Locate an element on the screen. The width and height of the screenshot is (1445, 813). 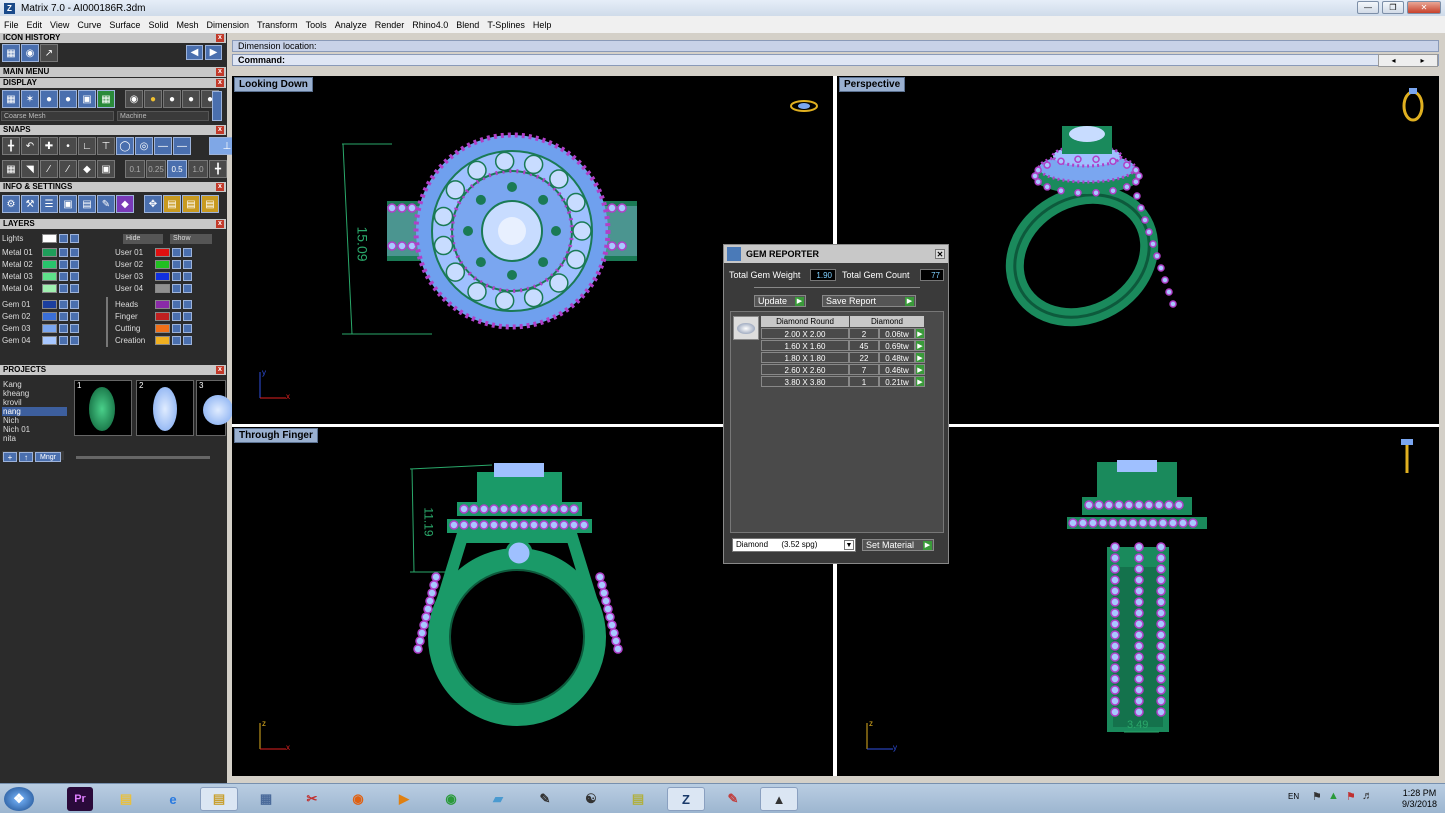
layers-icon: ☰ is located at coordinates (49, 204).